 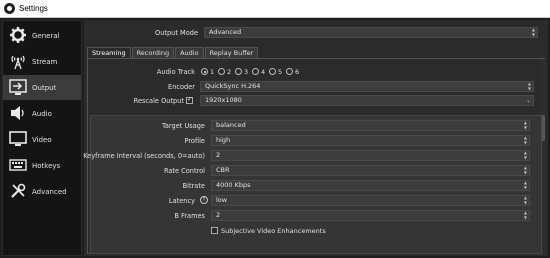 I want to click on profile-value: high, so click(x=223, y=140).